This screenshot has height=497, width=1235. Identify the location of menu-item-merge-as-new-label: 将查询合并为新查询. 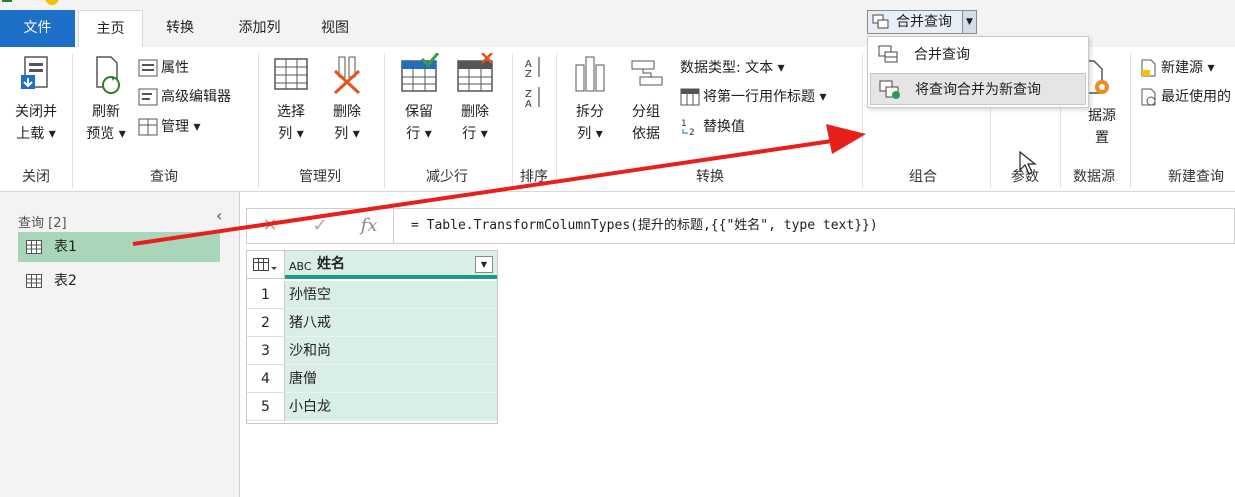
(978, 90).